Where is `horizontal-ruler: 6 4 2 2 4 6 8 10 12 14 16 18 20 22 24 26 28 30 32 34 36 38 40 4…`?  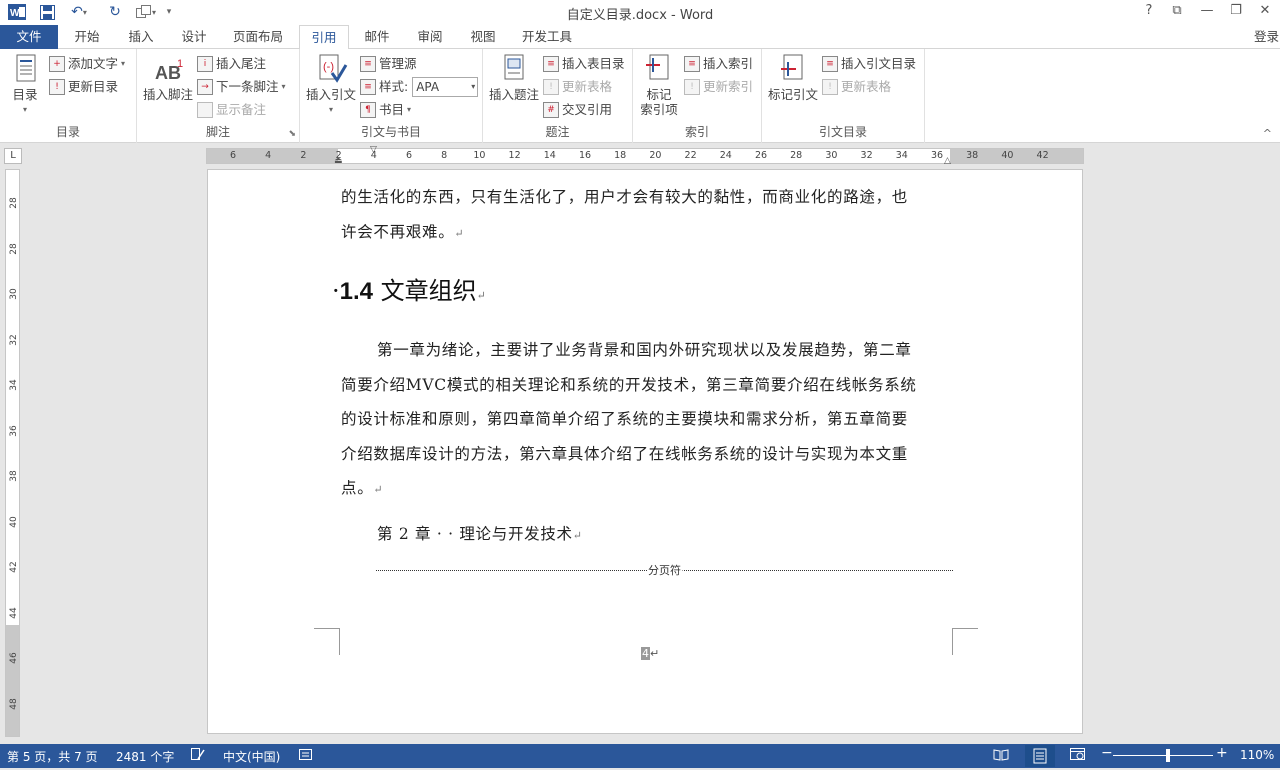
horizontal-ruler: 6 4 2 2 4 6 8 10 12 14 16 18 20 22 24 26 28 30 32 34 36 38 40 4… is located at coordinates (645, 155).